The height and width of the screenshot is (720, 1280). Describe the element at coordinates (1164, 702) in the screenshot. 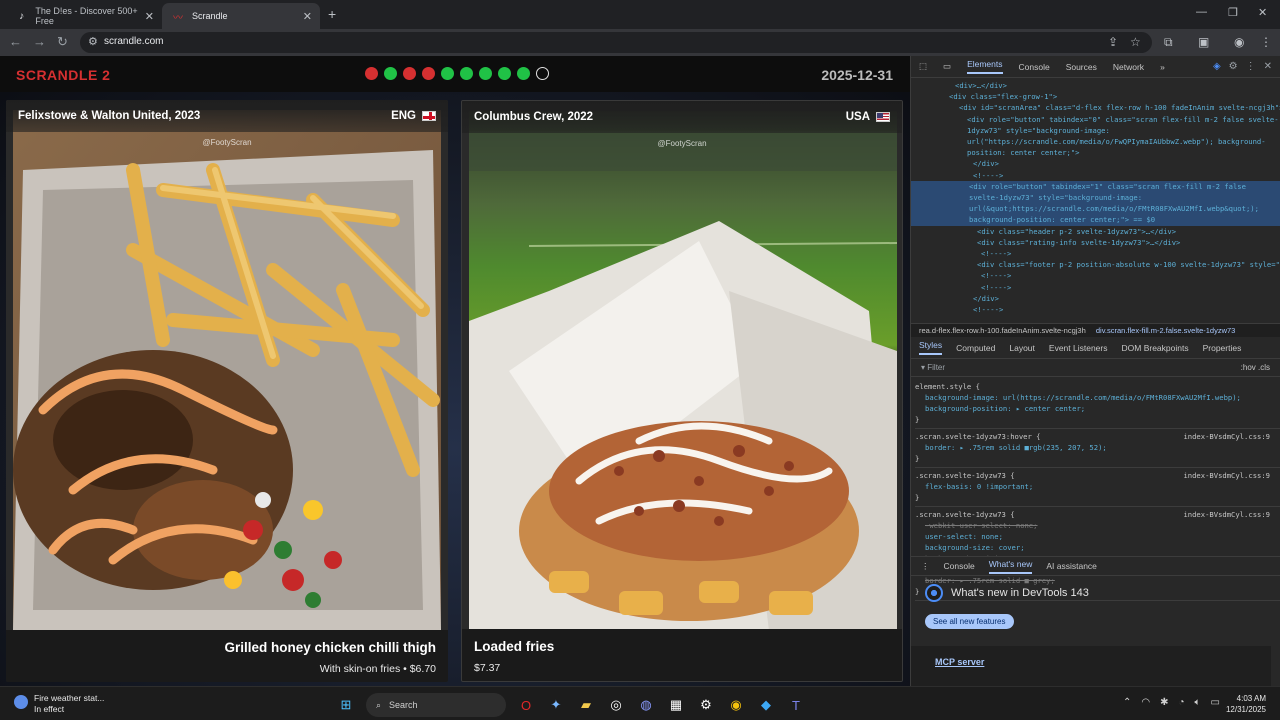

I see `bluetooth-icon: ✱` at that location.